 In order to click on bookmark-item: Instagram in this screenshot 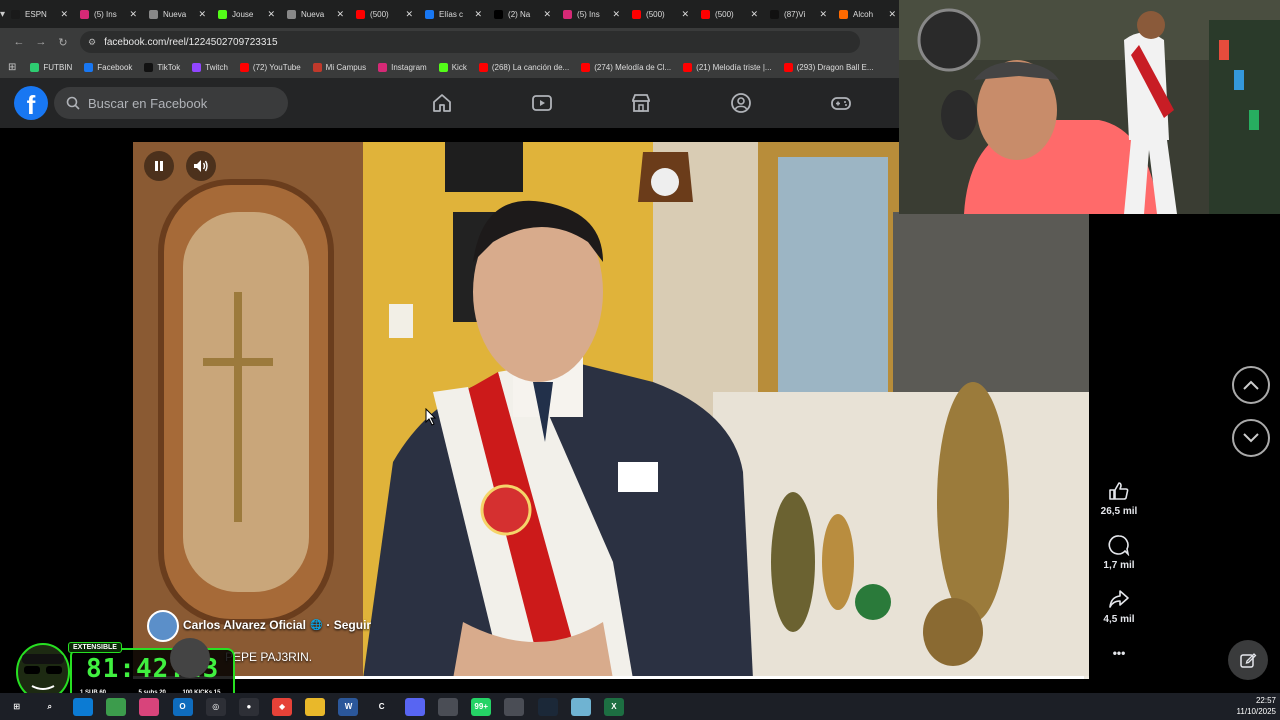, I will do `click(402, 67)`.